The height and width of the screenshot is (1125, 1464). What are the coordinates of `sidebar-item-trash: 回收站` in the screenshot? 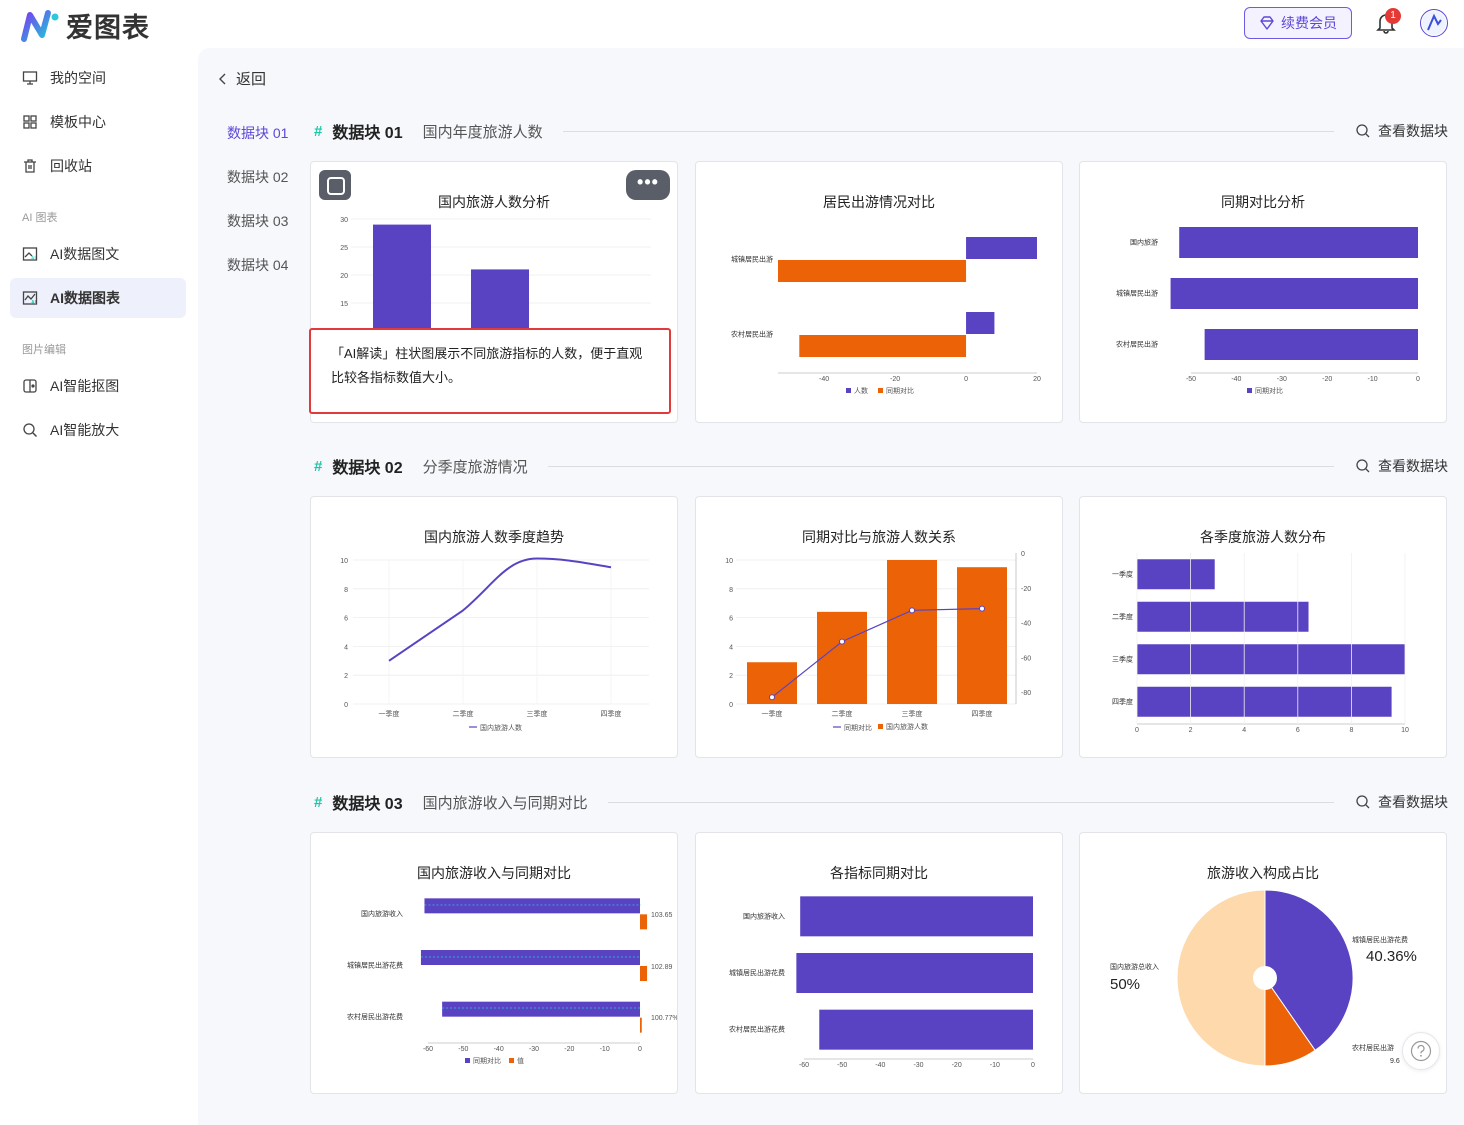 It's located at (98, 166).